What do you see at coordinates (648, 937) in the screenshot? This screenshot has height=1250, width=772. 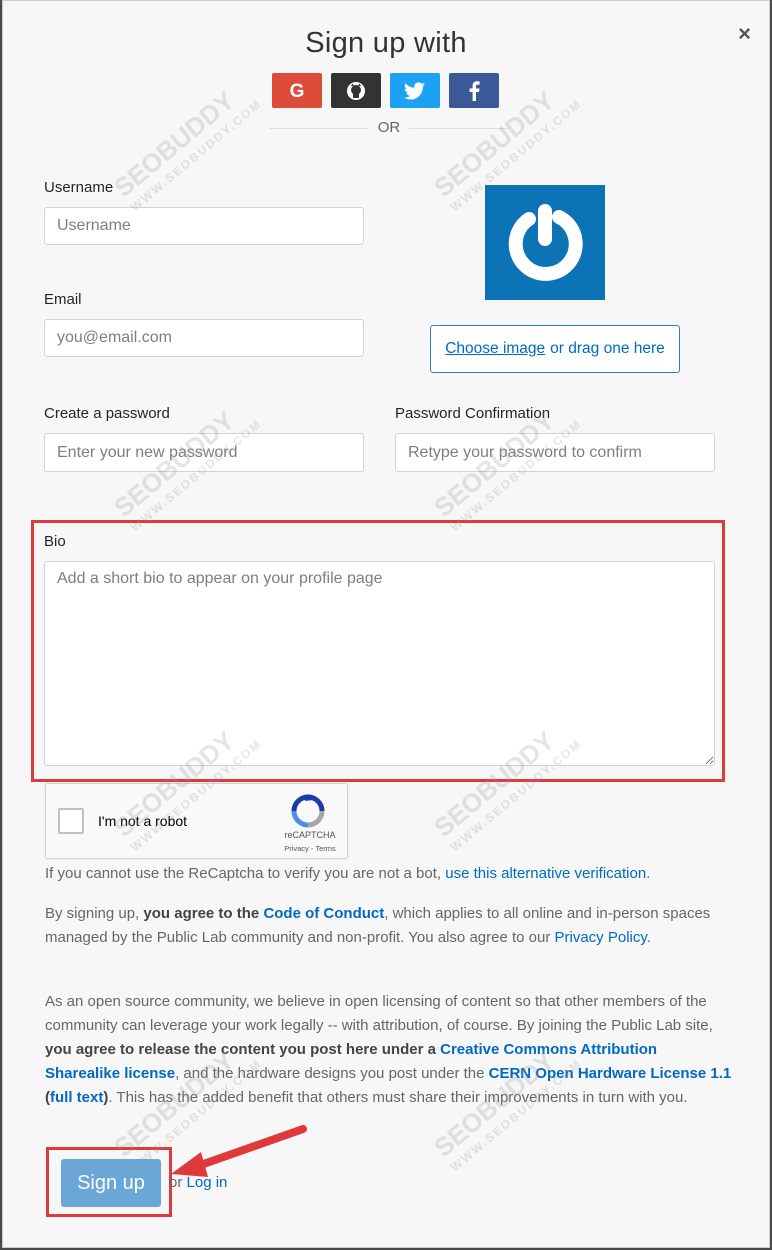 I see `p1-period: .` at bounding box center [648, 937].